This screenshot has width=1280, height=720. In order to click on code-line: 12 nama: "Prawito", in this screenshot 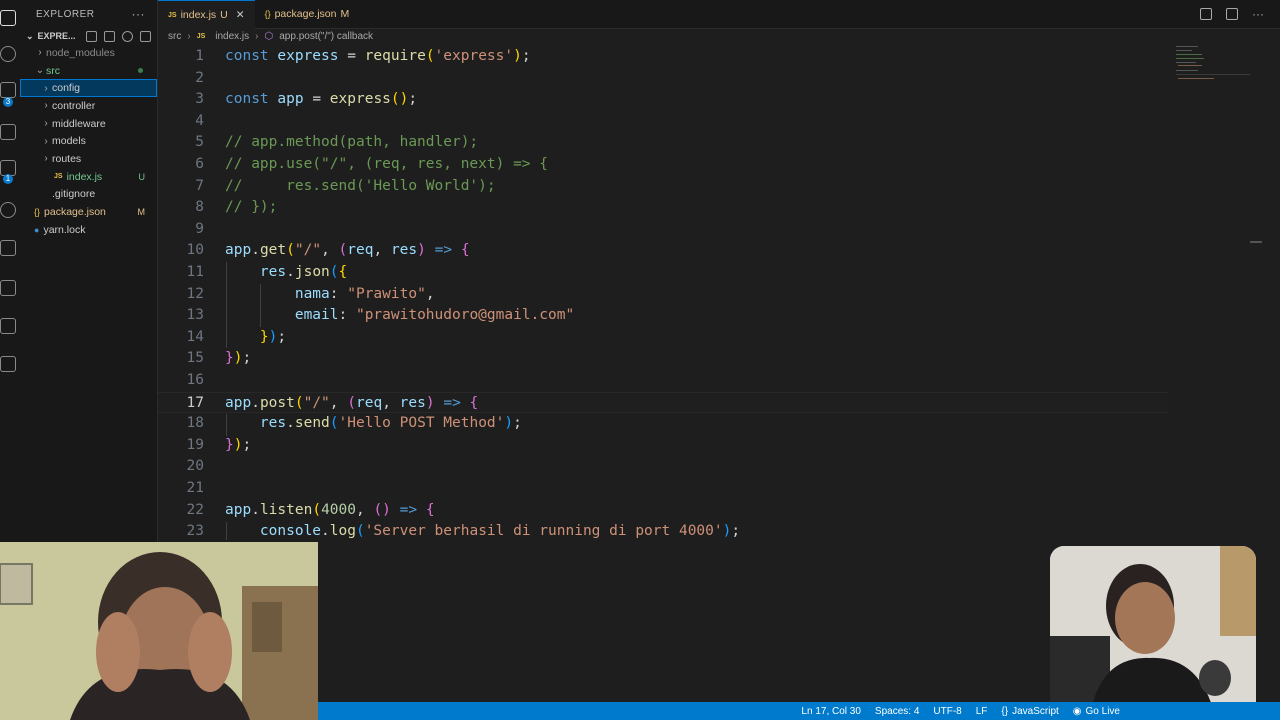, I will do `click(663, 295)`.